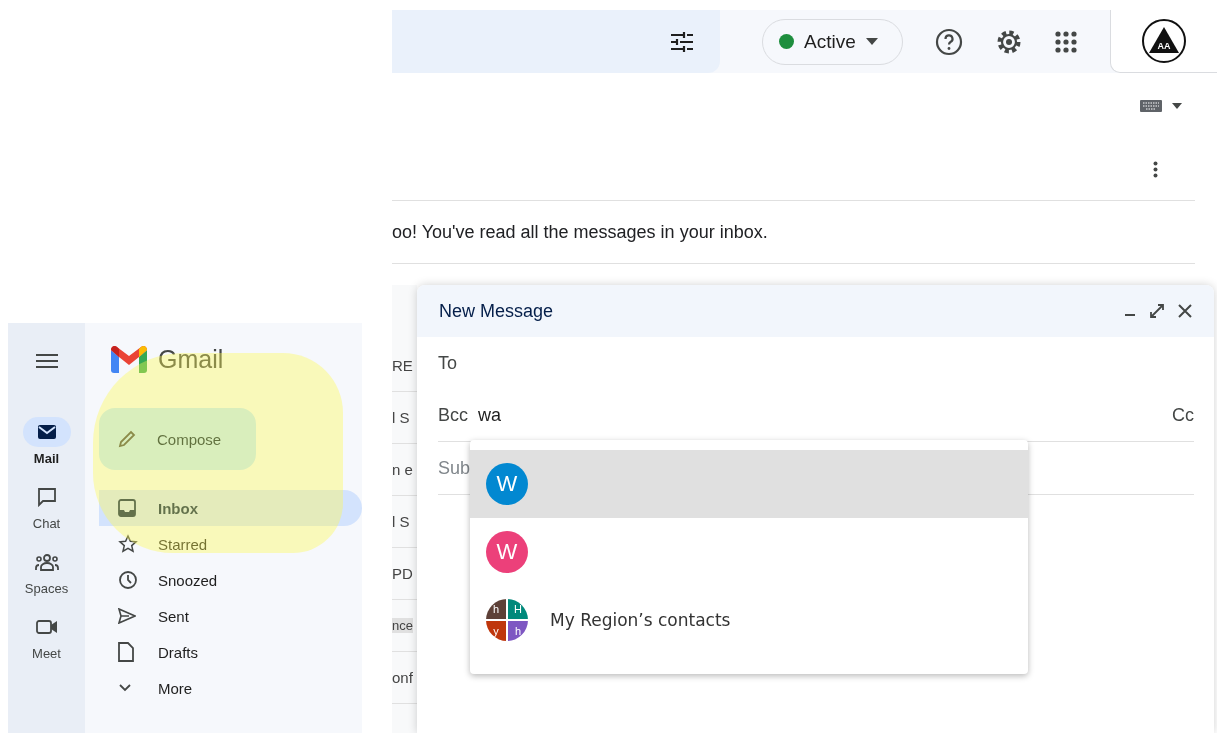  I want to click on rail-button, so click(46, 432).